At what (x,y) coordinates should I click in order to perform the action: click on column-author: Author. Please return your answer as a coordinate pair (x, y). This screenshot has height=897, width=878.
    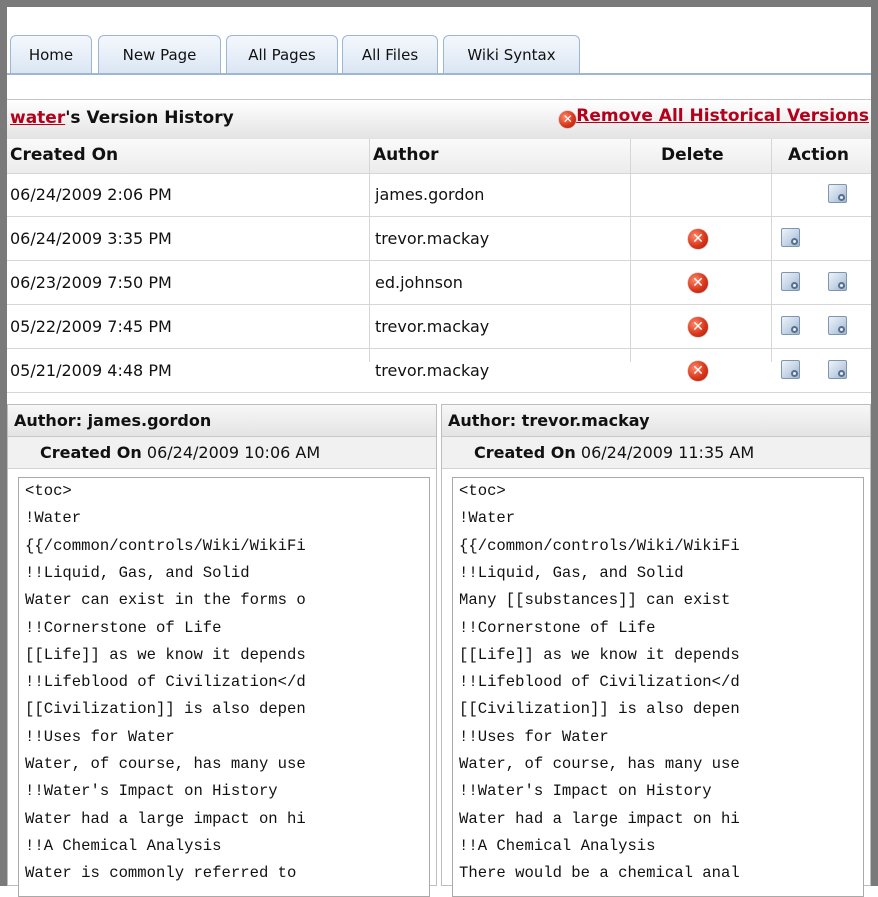
    Looking at the image, I should click on (406, 155).